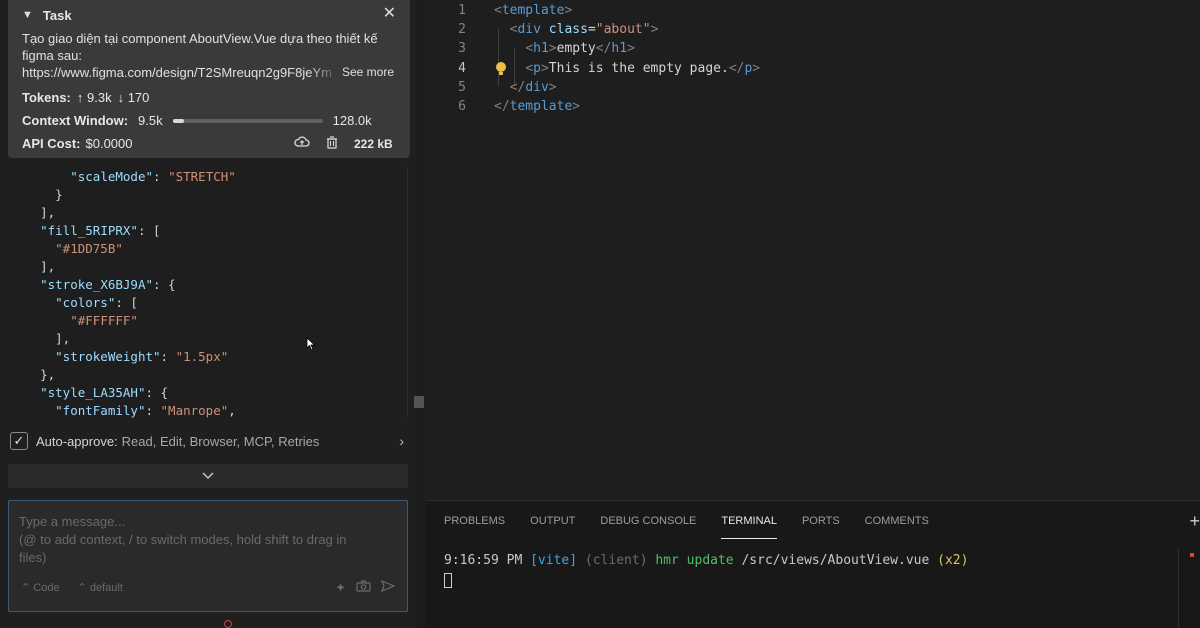  I want to click on tokens-label: Tokens:, so click(46, 97).